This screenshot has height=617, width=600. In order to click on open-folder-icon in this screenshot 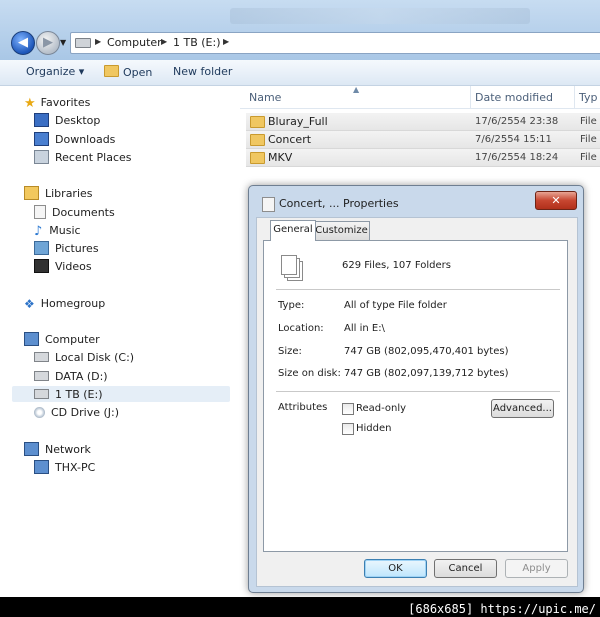, I will do `click(111, 71)`.